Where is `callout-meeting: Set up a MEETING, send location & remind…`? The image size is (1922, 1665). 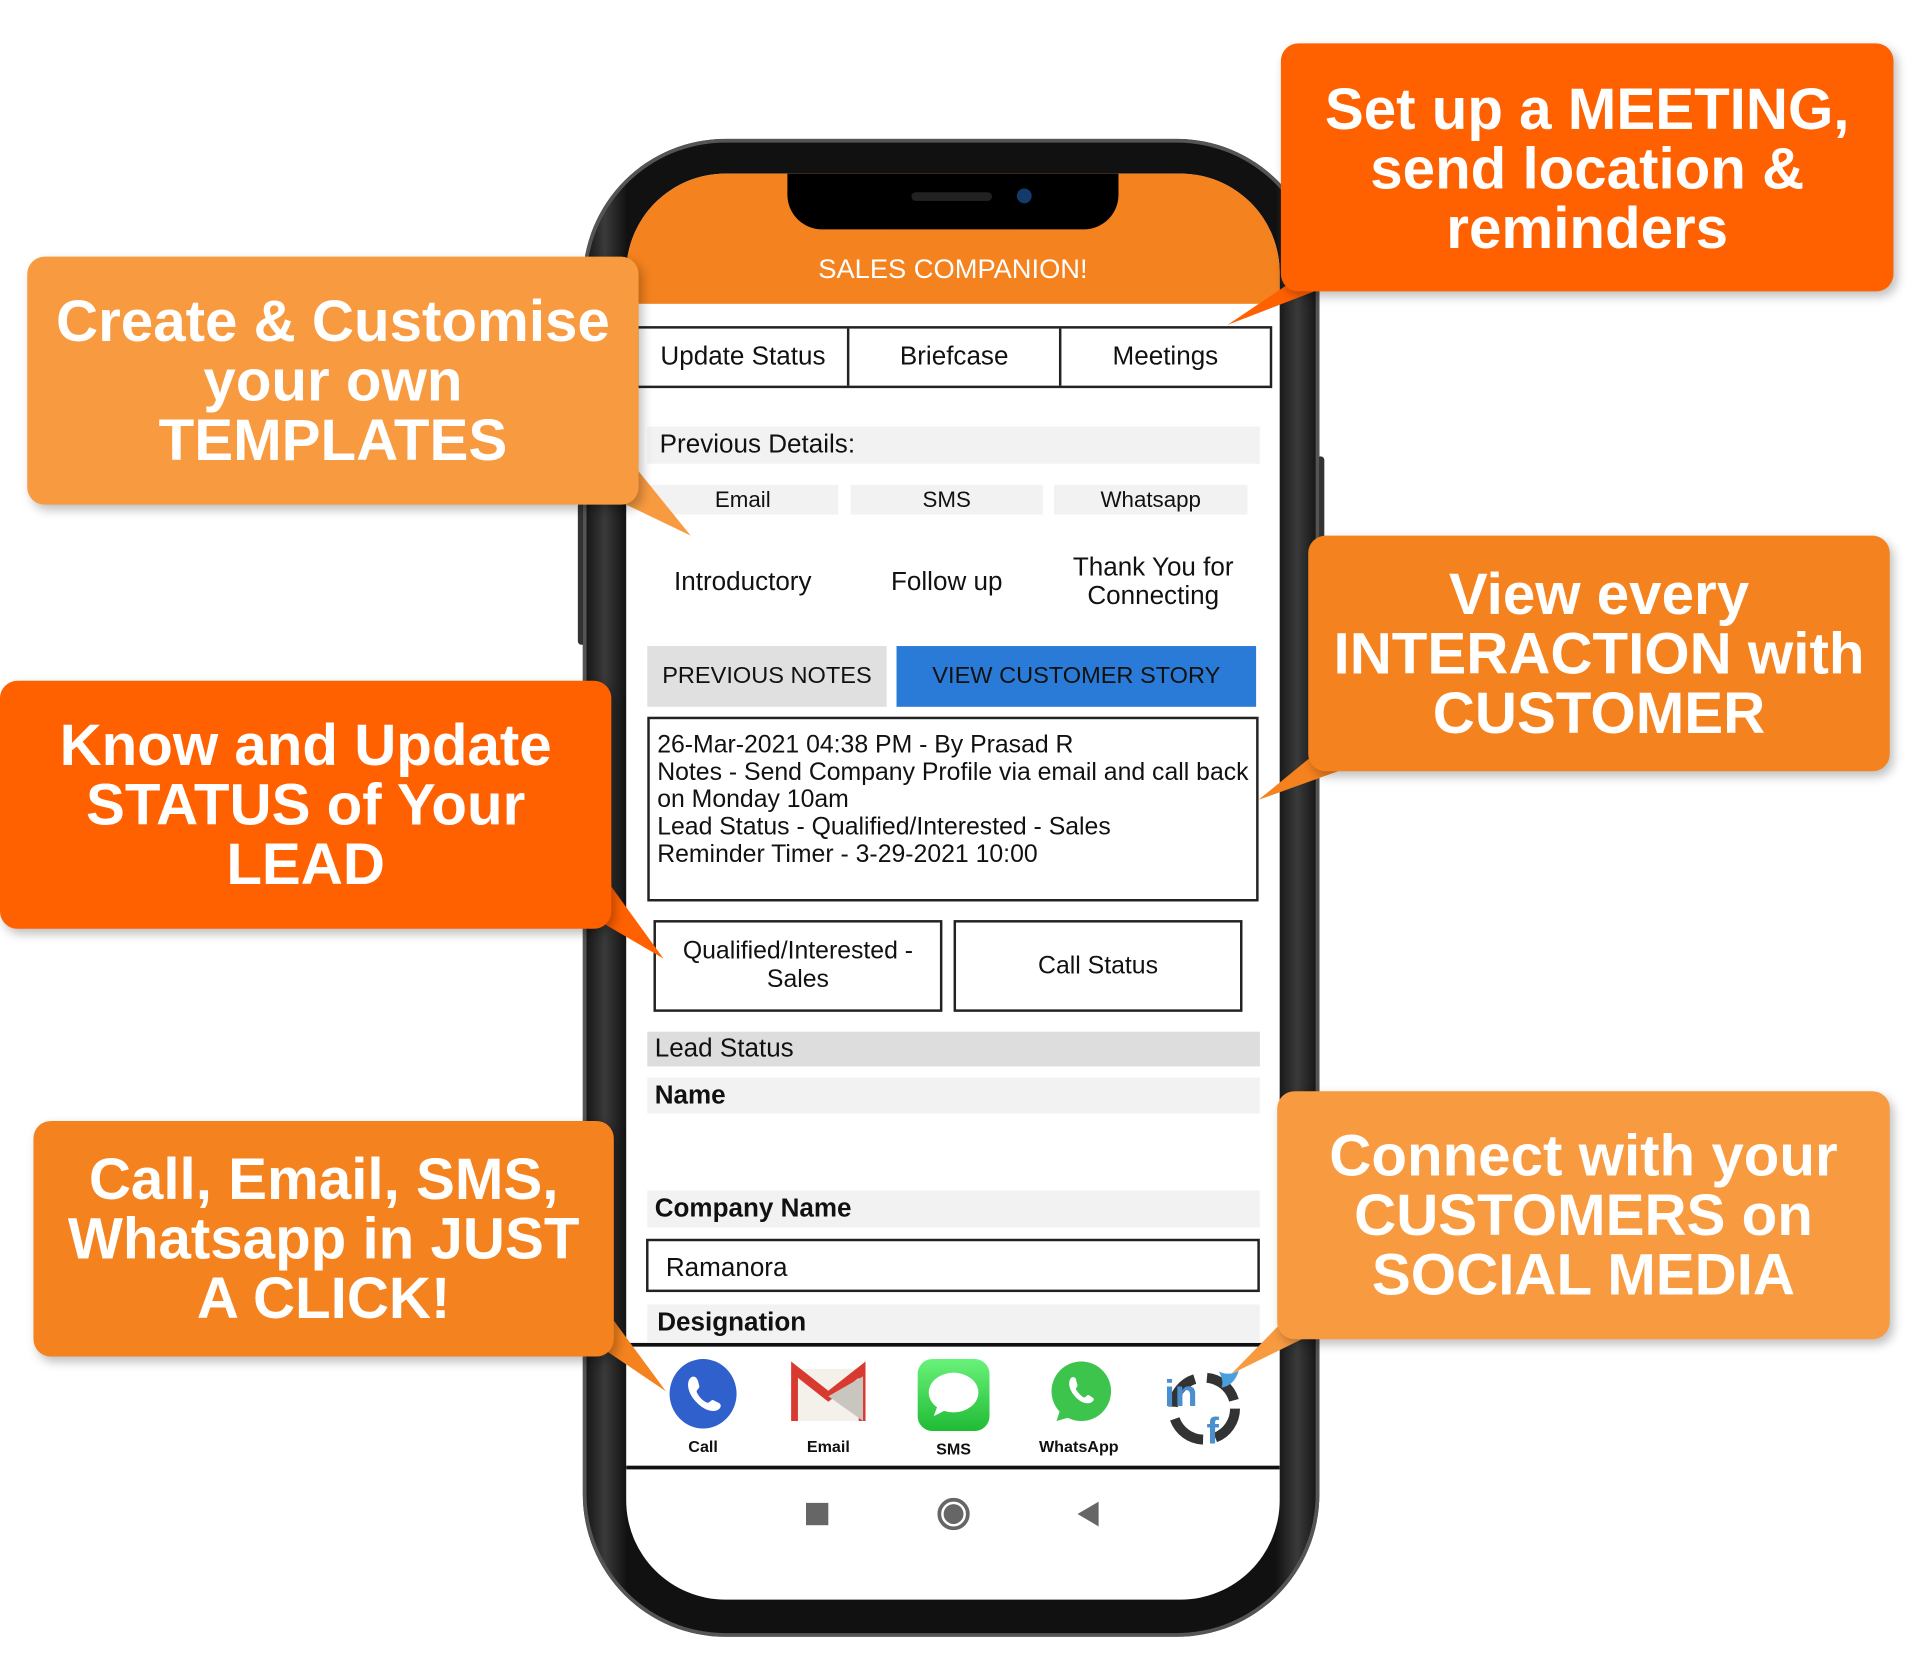 callout-meeting: Set up a MEETING, send location & remind… is located at coordinates (1587, 167).